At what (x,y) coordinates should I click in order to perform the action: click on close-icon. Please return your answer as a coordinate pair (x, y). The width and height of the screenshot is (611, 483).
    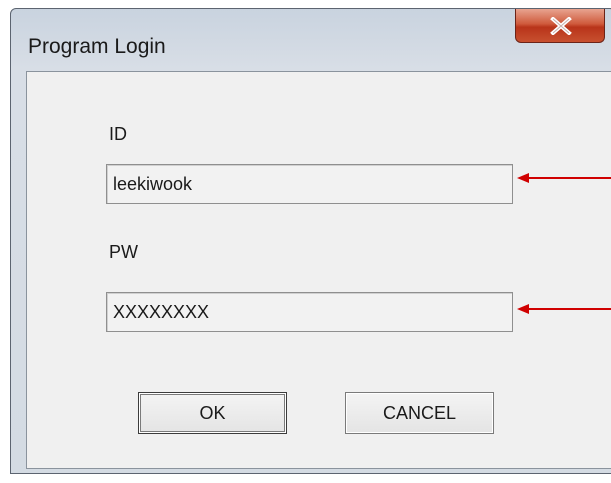
    Looking at the image, I should click on (561, 26).